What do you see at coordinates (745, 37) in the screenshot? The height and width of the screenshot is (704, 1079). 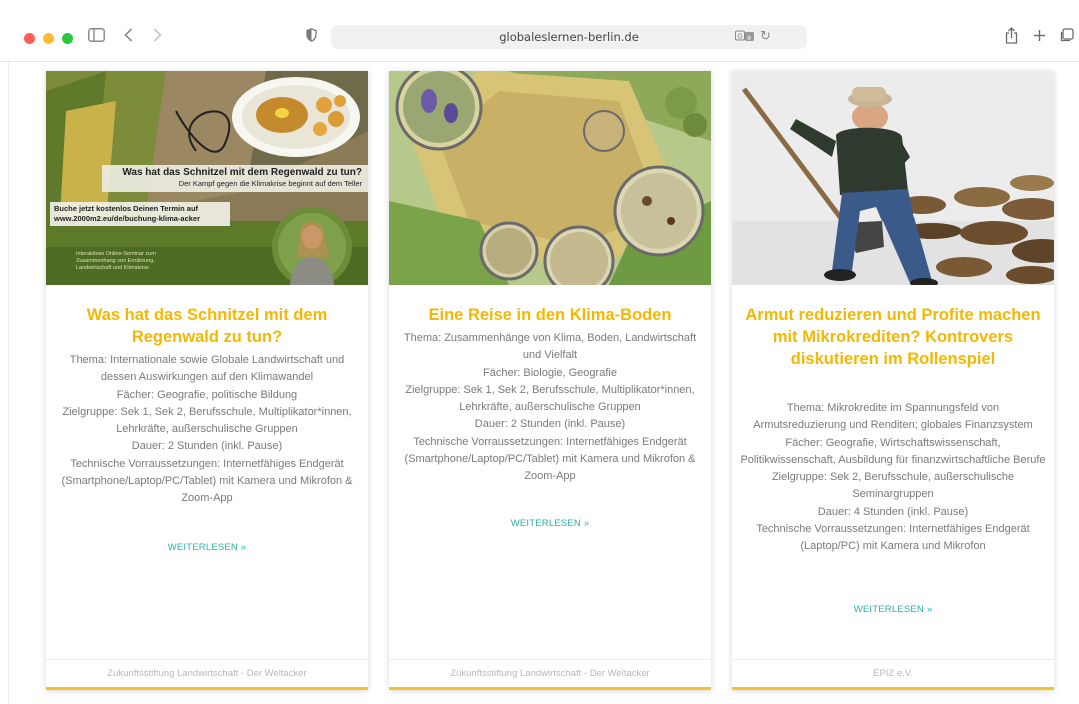 I see `translate-icon: Ga` at bounding box center [745, 37].